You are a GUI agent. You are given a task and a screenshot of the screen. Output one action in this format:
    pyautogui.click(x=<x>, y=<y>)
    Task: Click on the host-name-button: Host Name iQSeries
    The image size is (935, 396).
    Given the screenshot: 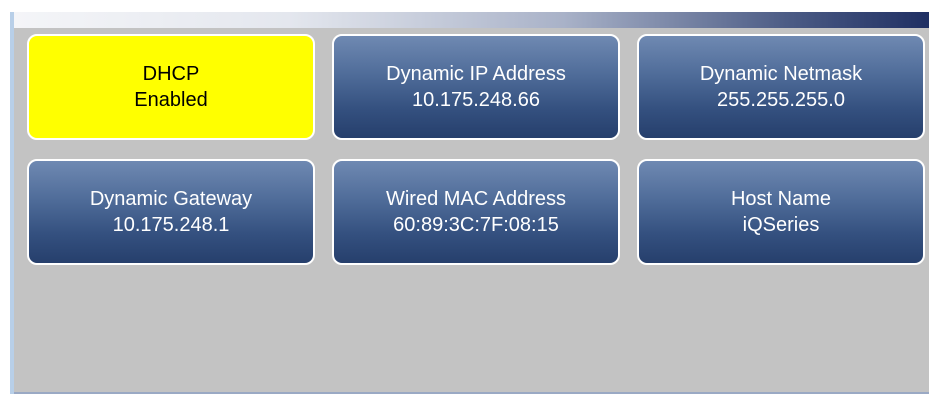 What is the action you would take?
    pyautogui.click(x=781, y=212)
    